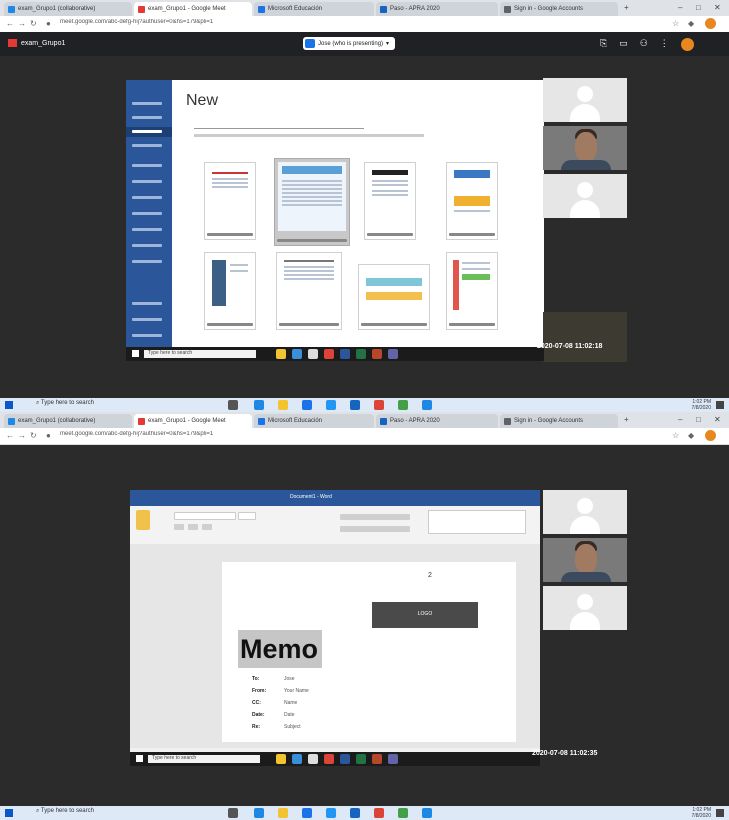 Image resolution: width=729 pixels, height=820 pixels. What do you see at coordinates (585, 337) in the screenshot?
I see `participant-tile-dark` at bounding box center [585, 337].